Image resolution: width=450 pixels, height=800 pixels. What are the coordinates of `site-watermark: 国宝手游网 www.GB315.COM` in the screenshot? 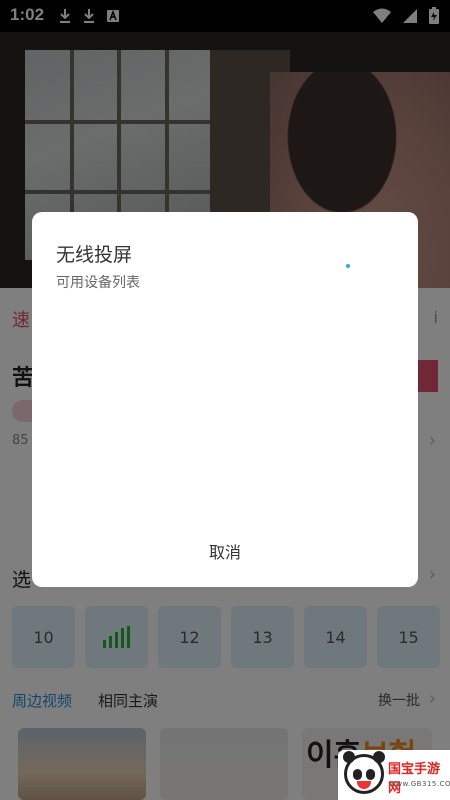 It's located at (394, 775).